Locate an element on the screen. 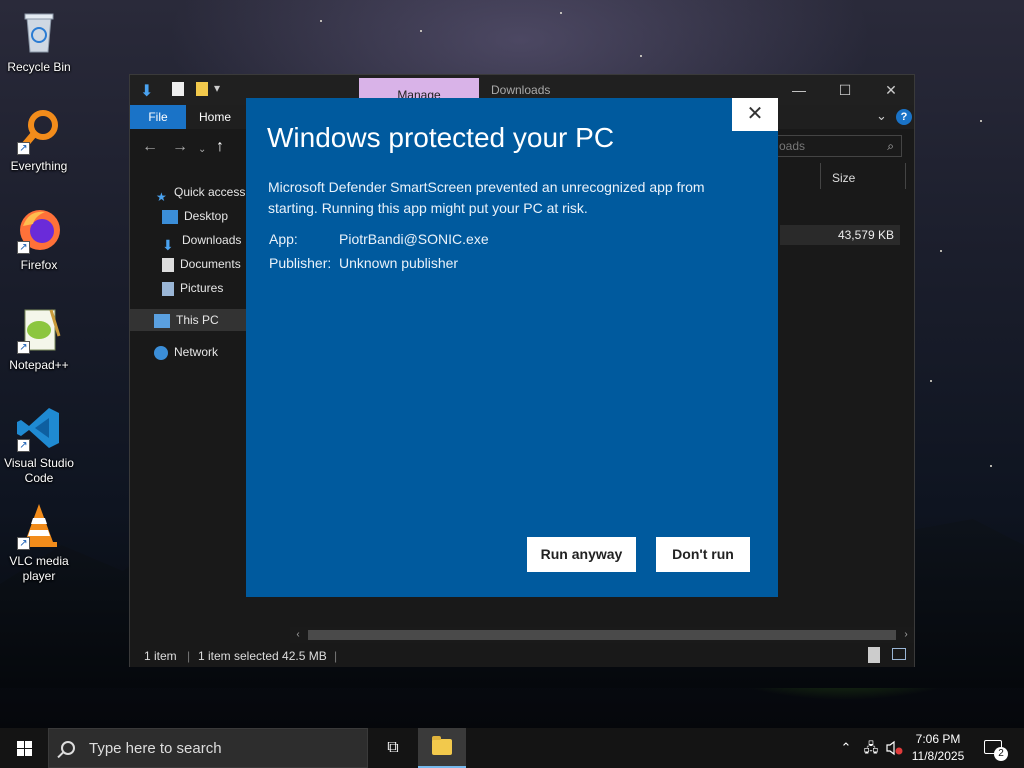  app-row: App: PiotrBandi@SONIC.exe is located at coordinates (379, 239).